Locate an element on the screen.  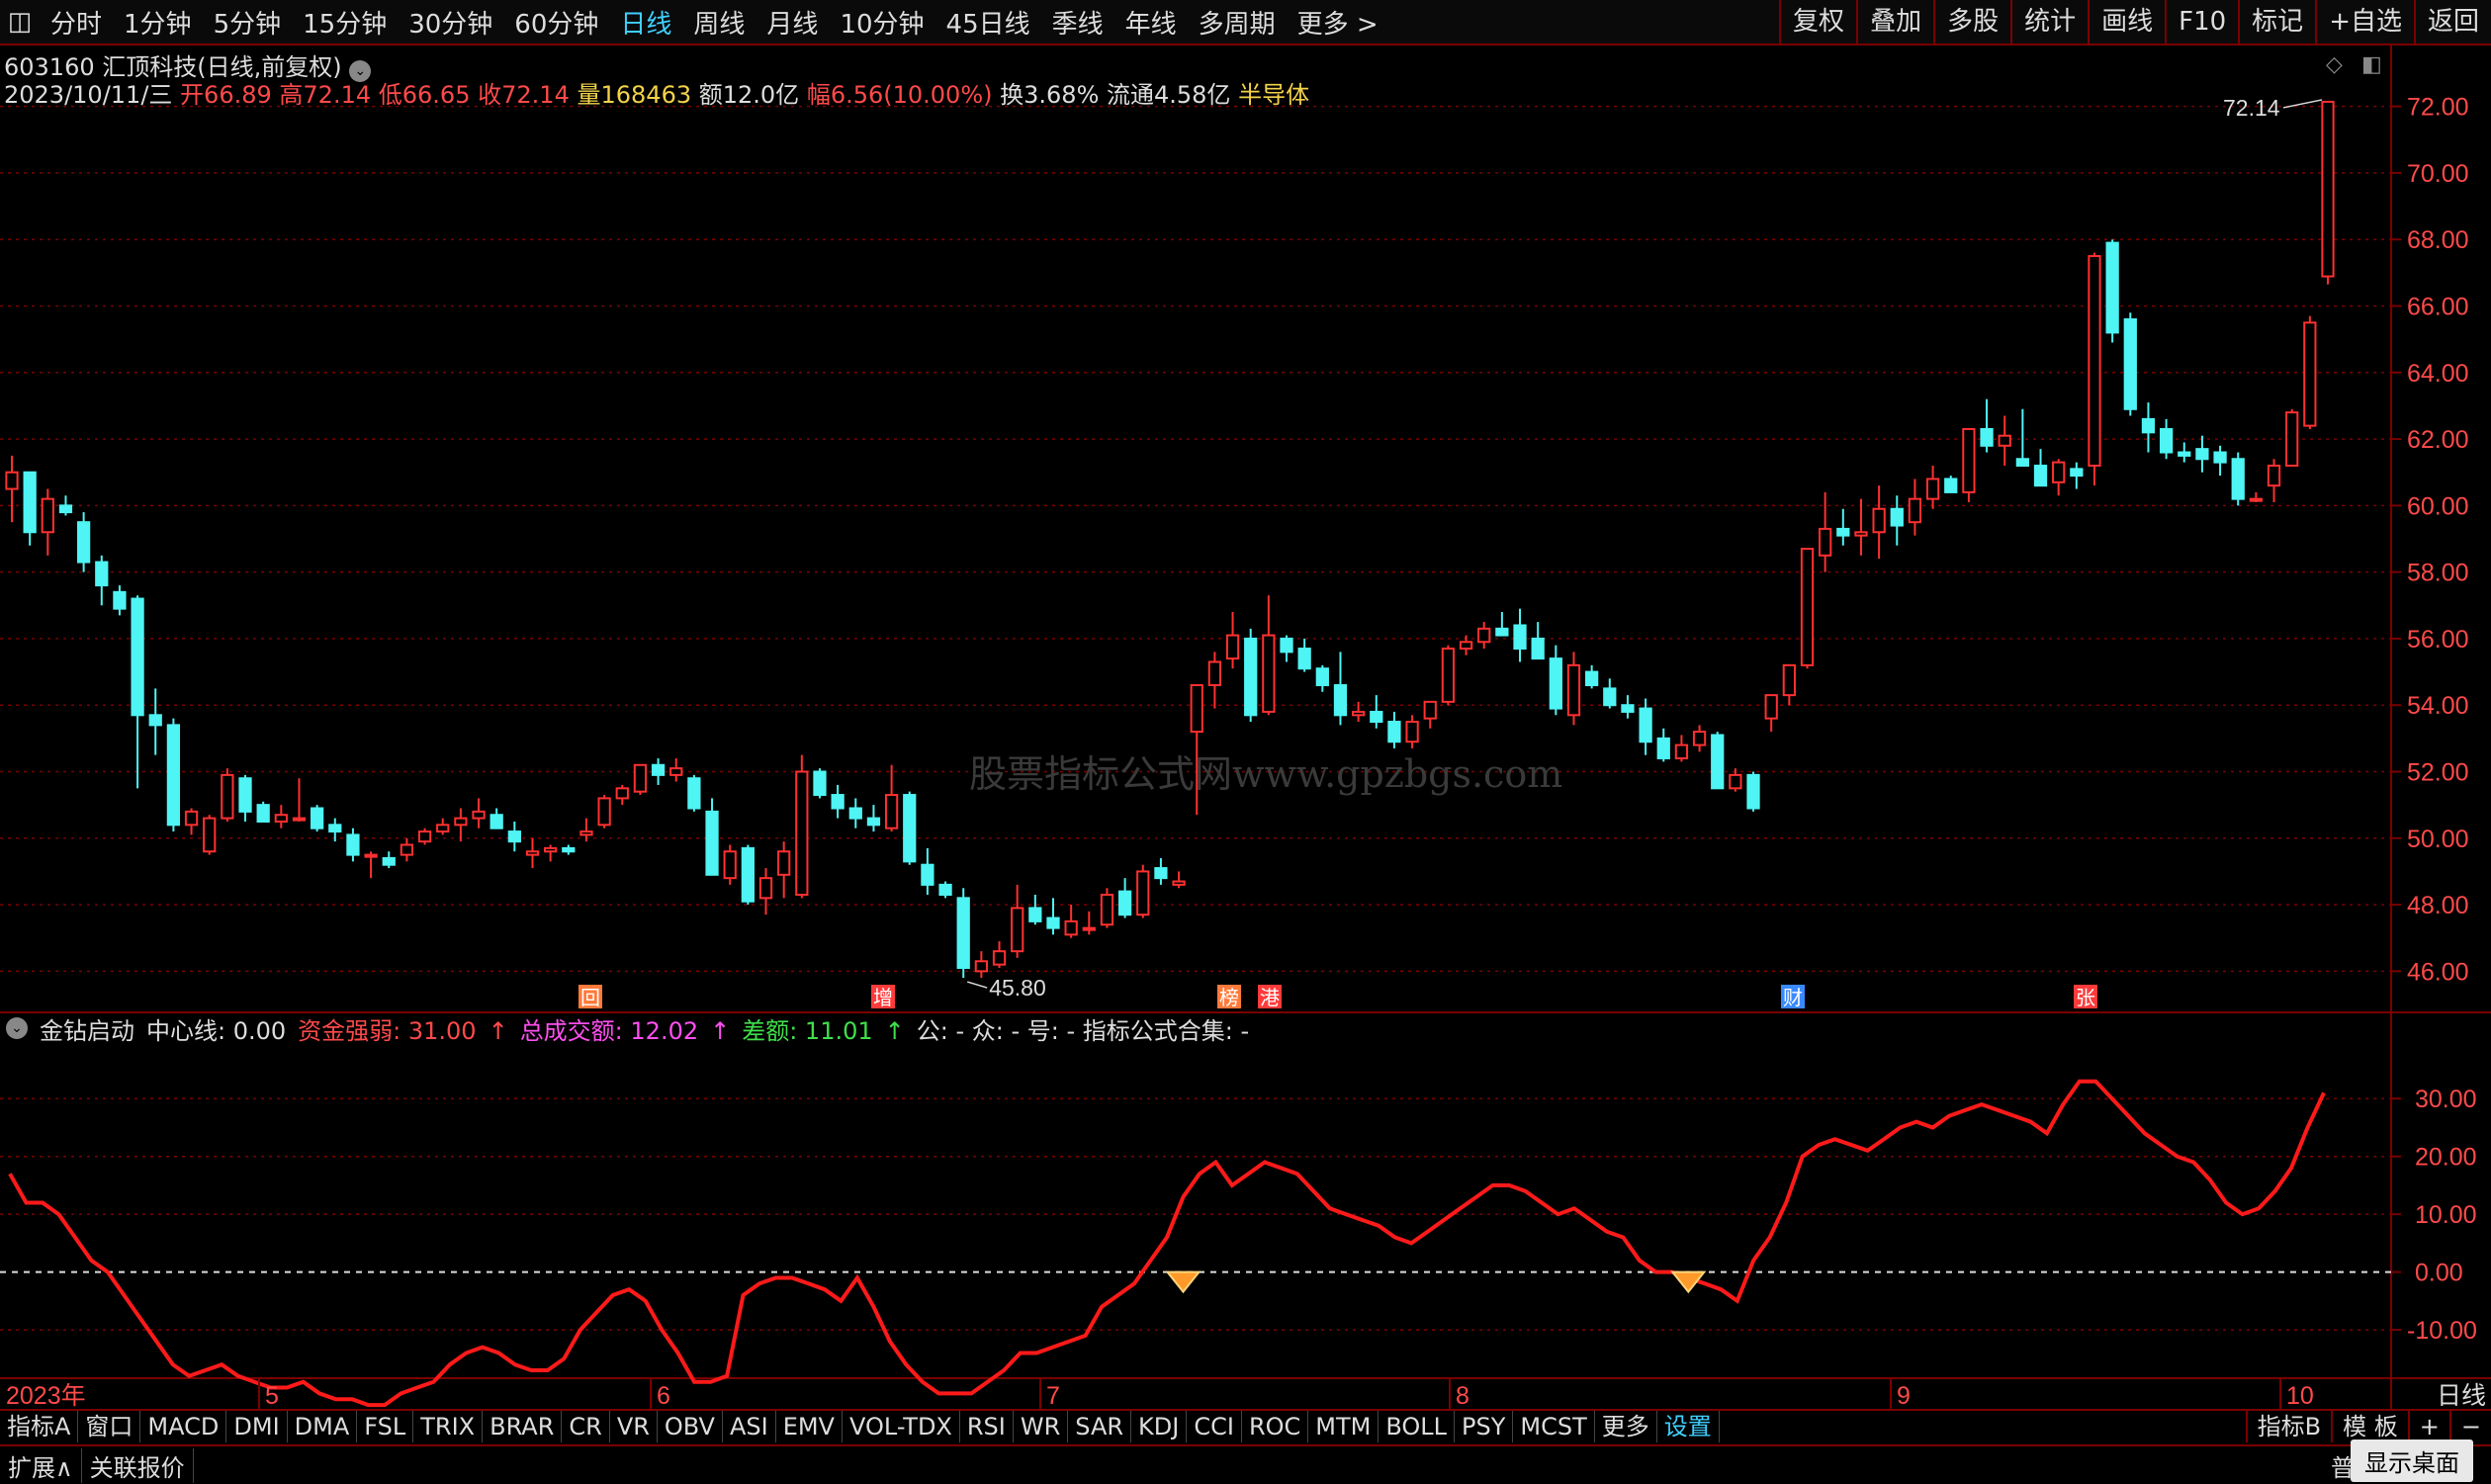
indicator-tab-4: DMA is located at coordinates (323, 1426).